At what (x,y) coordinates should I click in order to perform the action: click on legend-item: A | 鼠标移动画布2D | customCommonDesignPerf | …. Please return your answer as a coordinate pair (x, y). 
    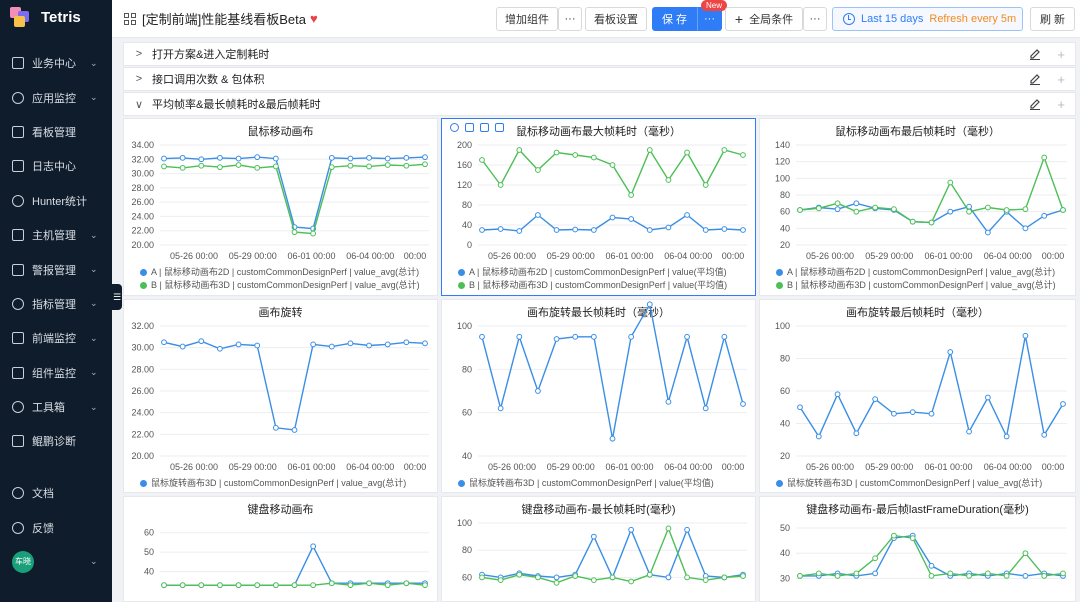
    Looking at the image, I should click on (279, 271).